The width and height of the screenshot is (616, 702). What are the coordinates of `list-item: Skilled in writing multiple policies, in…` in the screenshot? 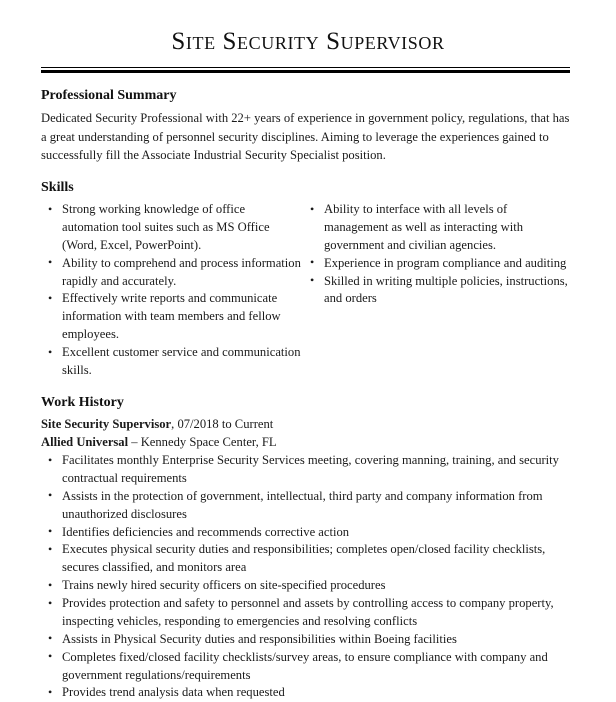 It's located at (436, 291).